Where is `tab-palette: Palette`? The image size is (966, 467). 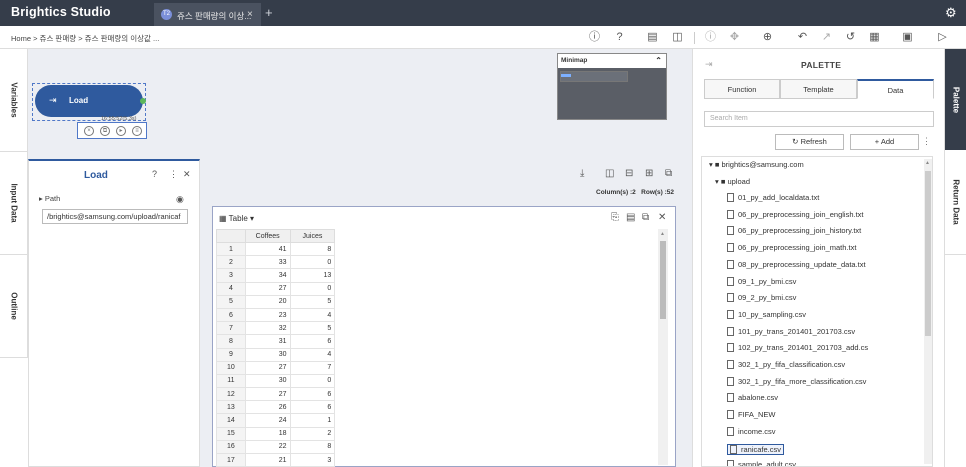
tab-palette: Palette is located at coordinates (955, 99).